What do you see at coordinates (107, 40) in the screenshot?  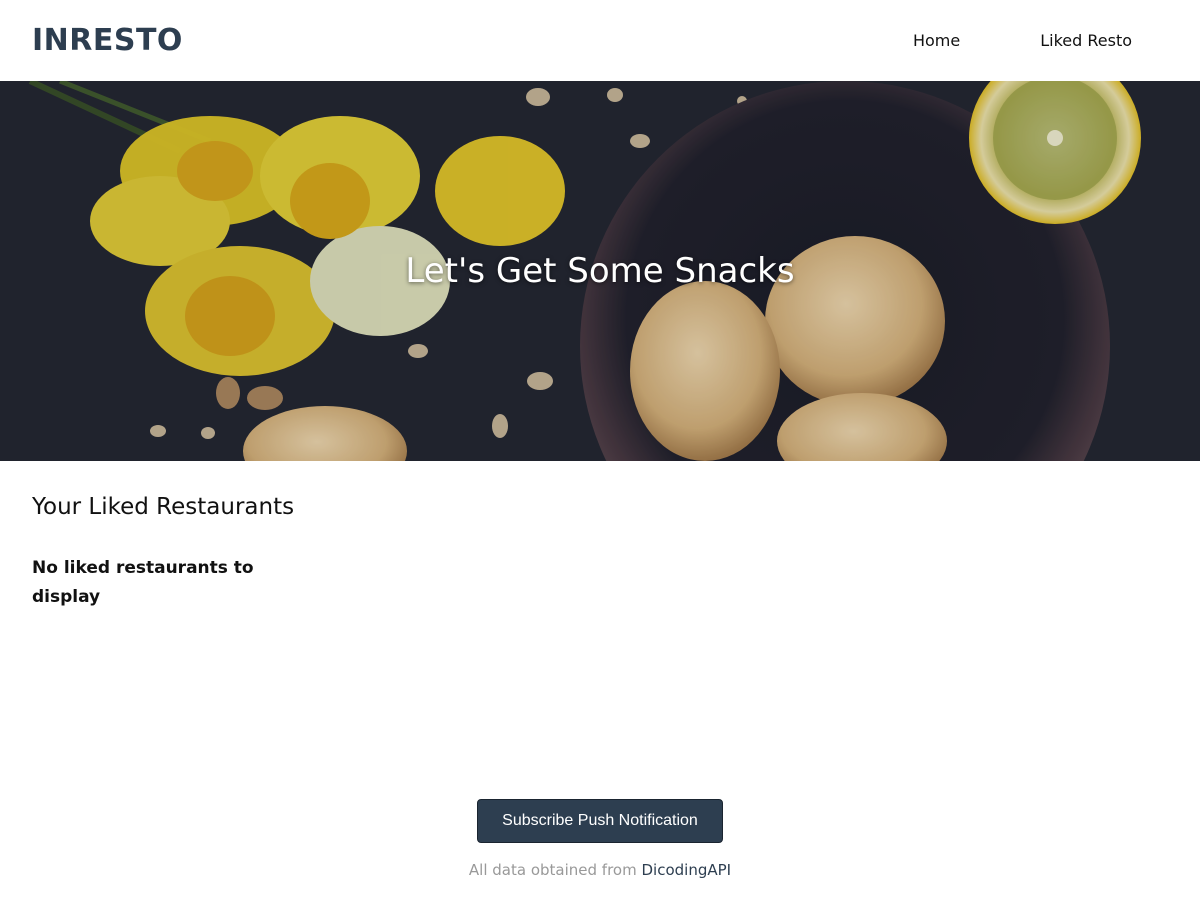 I see `brand-logo: INRESTO` at bounding box center [107, 40].